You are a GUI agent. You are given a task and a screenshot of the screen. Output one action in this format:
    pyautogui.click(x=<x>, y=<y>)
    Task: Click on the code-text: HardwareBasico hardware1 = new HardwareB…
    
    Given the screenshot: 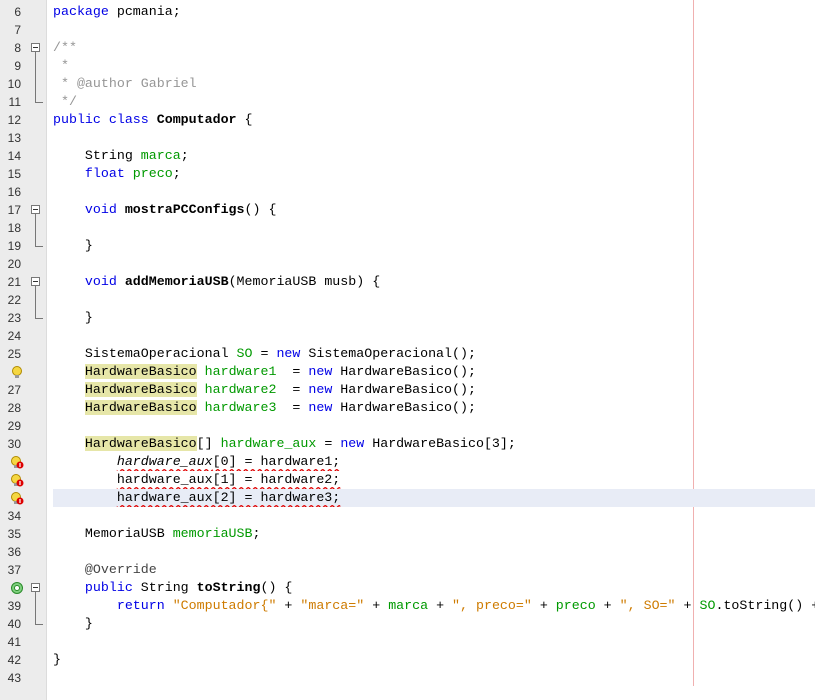 What is the action you would take?
    pyautogui.click(x=434, y=372)
    